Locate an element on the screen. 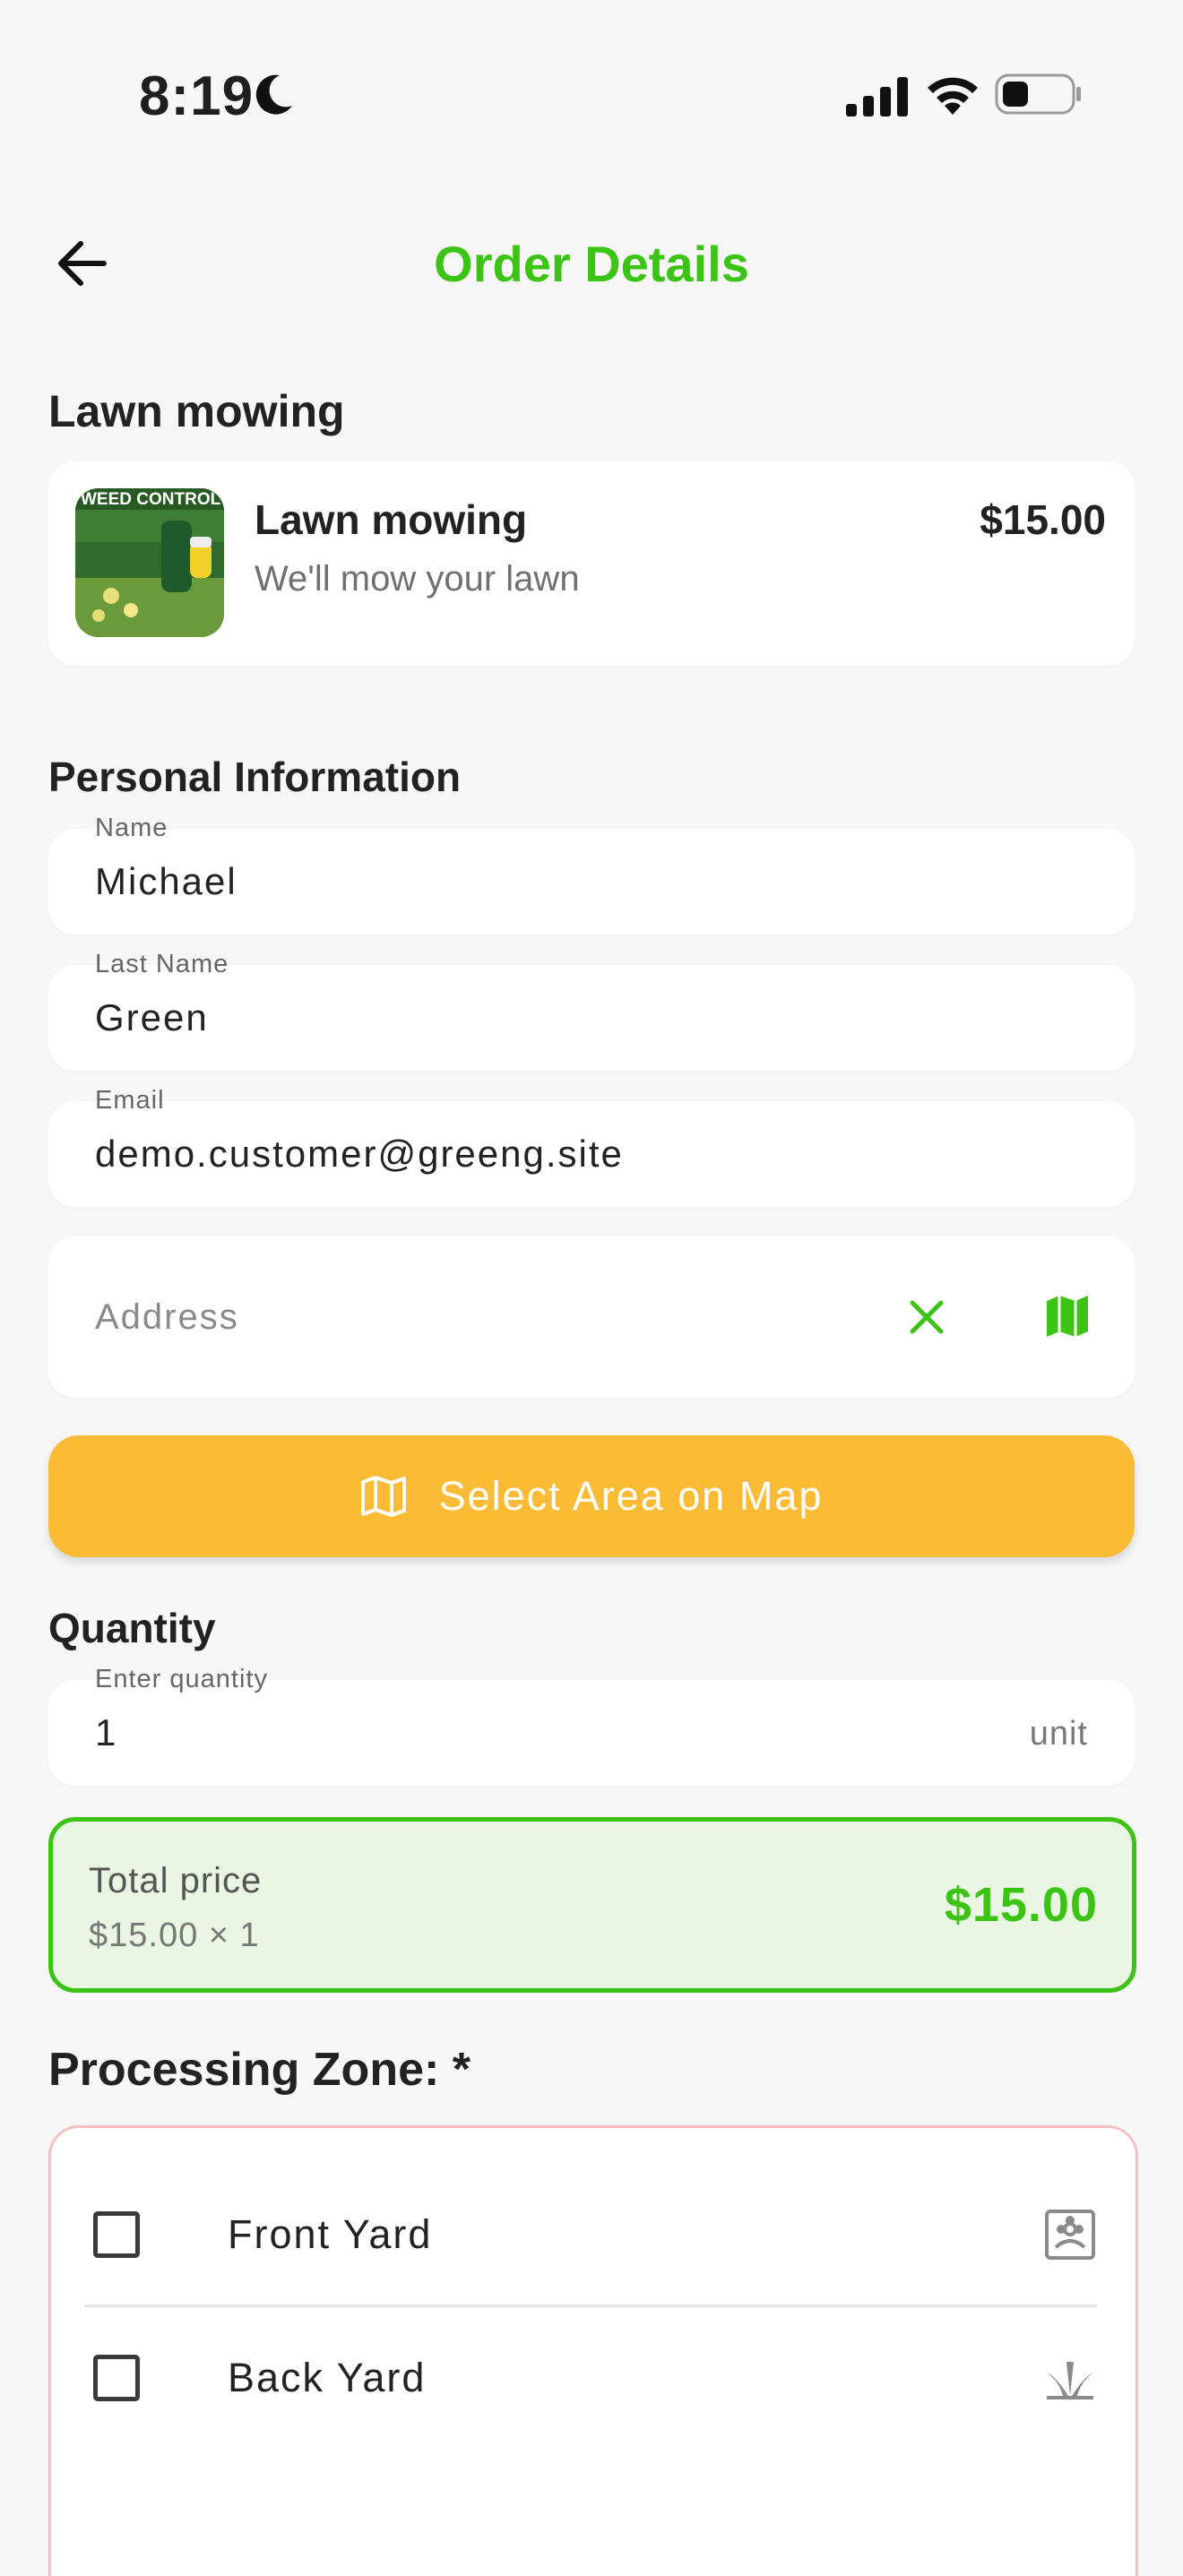 The image size is (1183, 2576). back-yard-checkbox is located at coordinates (117, 2378).